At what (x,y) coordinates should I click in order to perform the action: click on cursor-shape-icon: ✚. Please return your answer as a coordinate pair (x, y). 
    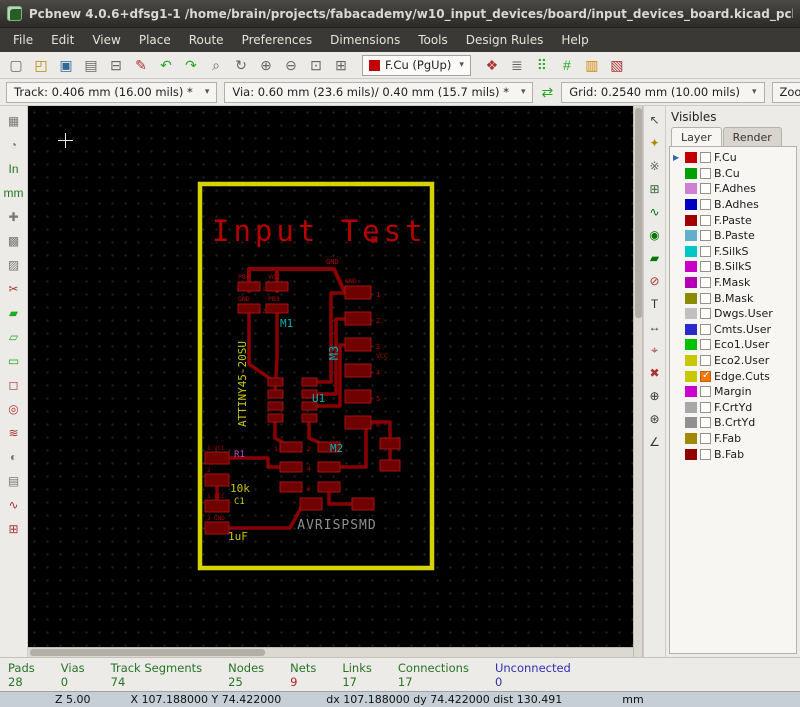
    Looking at the image, I should click on (14, 216).